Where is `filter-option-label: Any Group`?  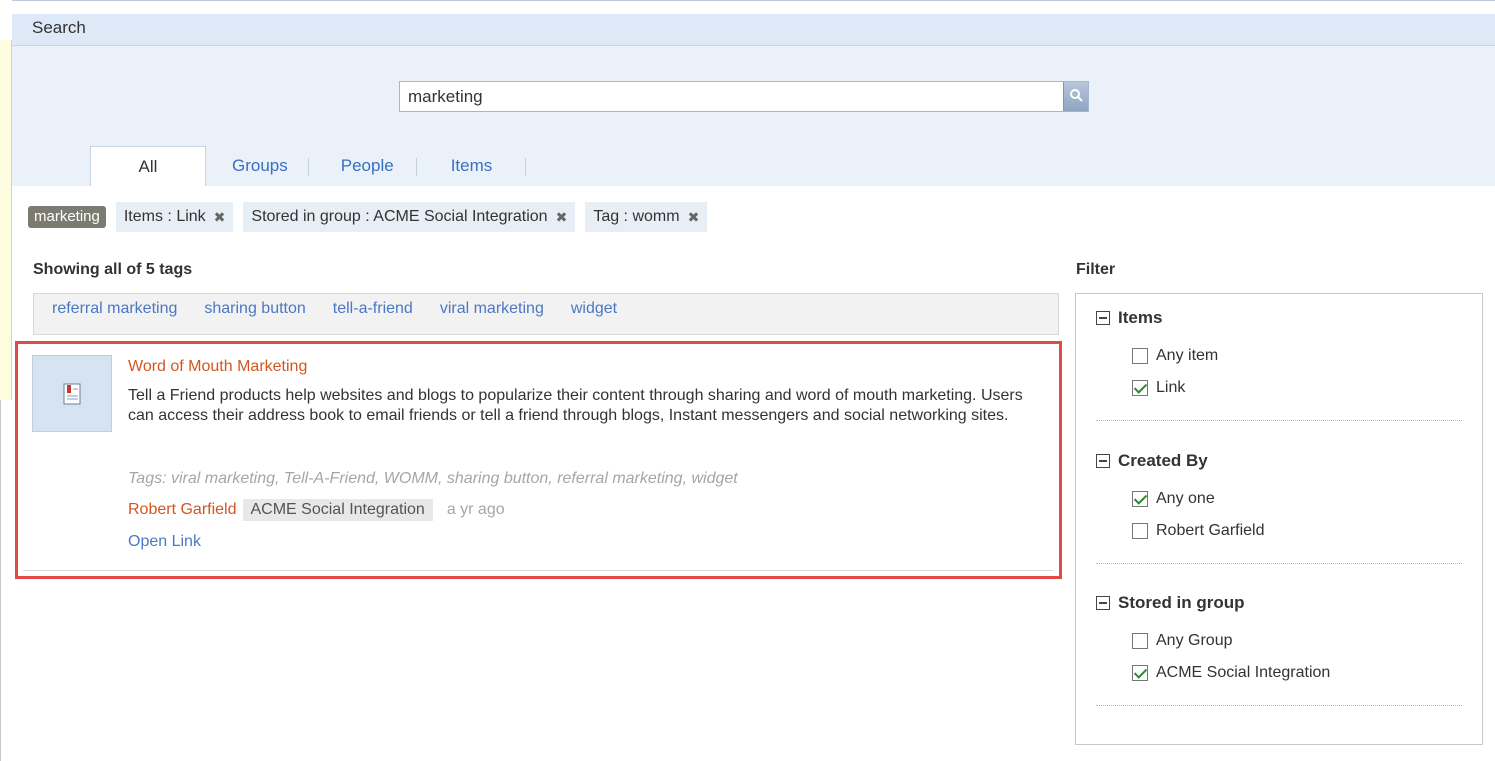
filter-option-label: Any Group is located at coordinates (1194, 640).